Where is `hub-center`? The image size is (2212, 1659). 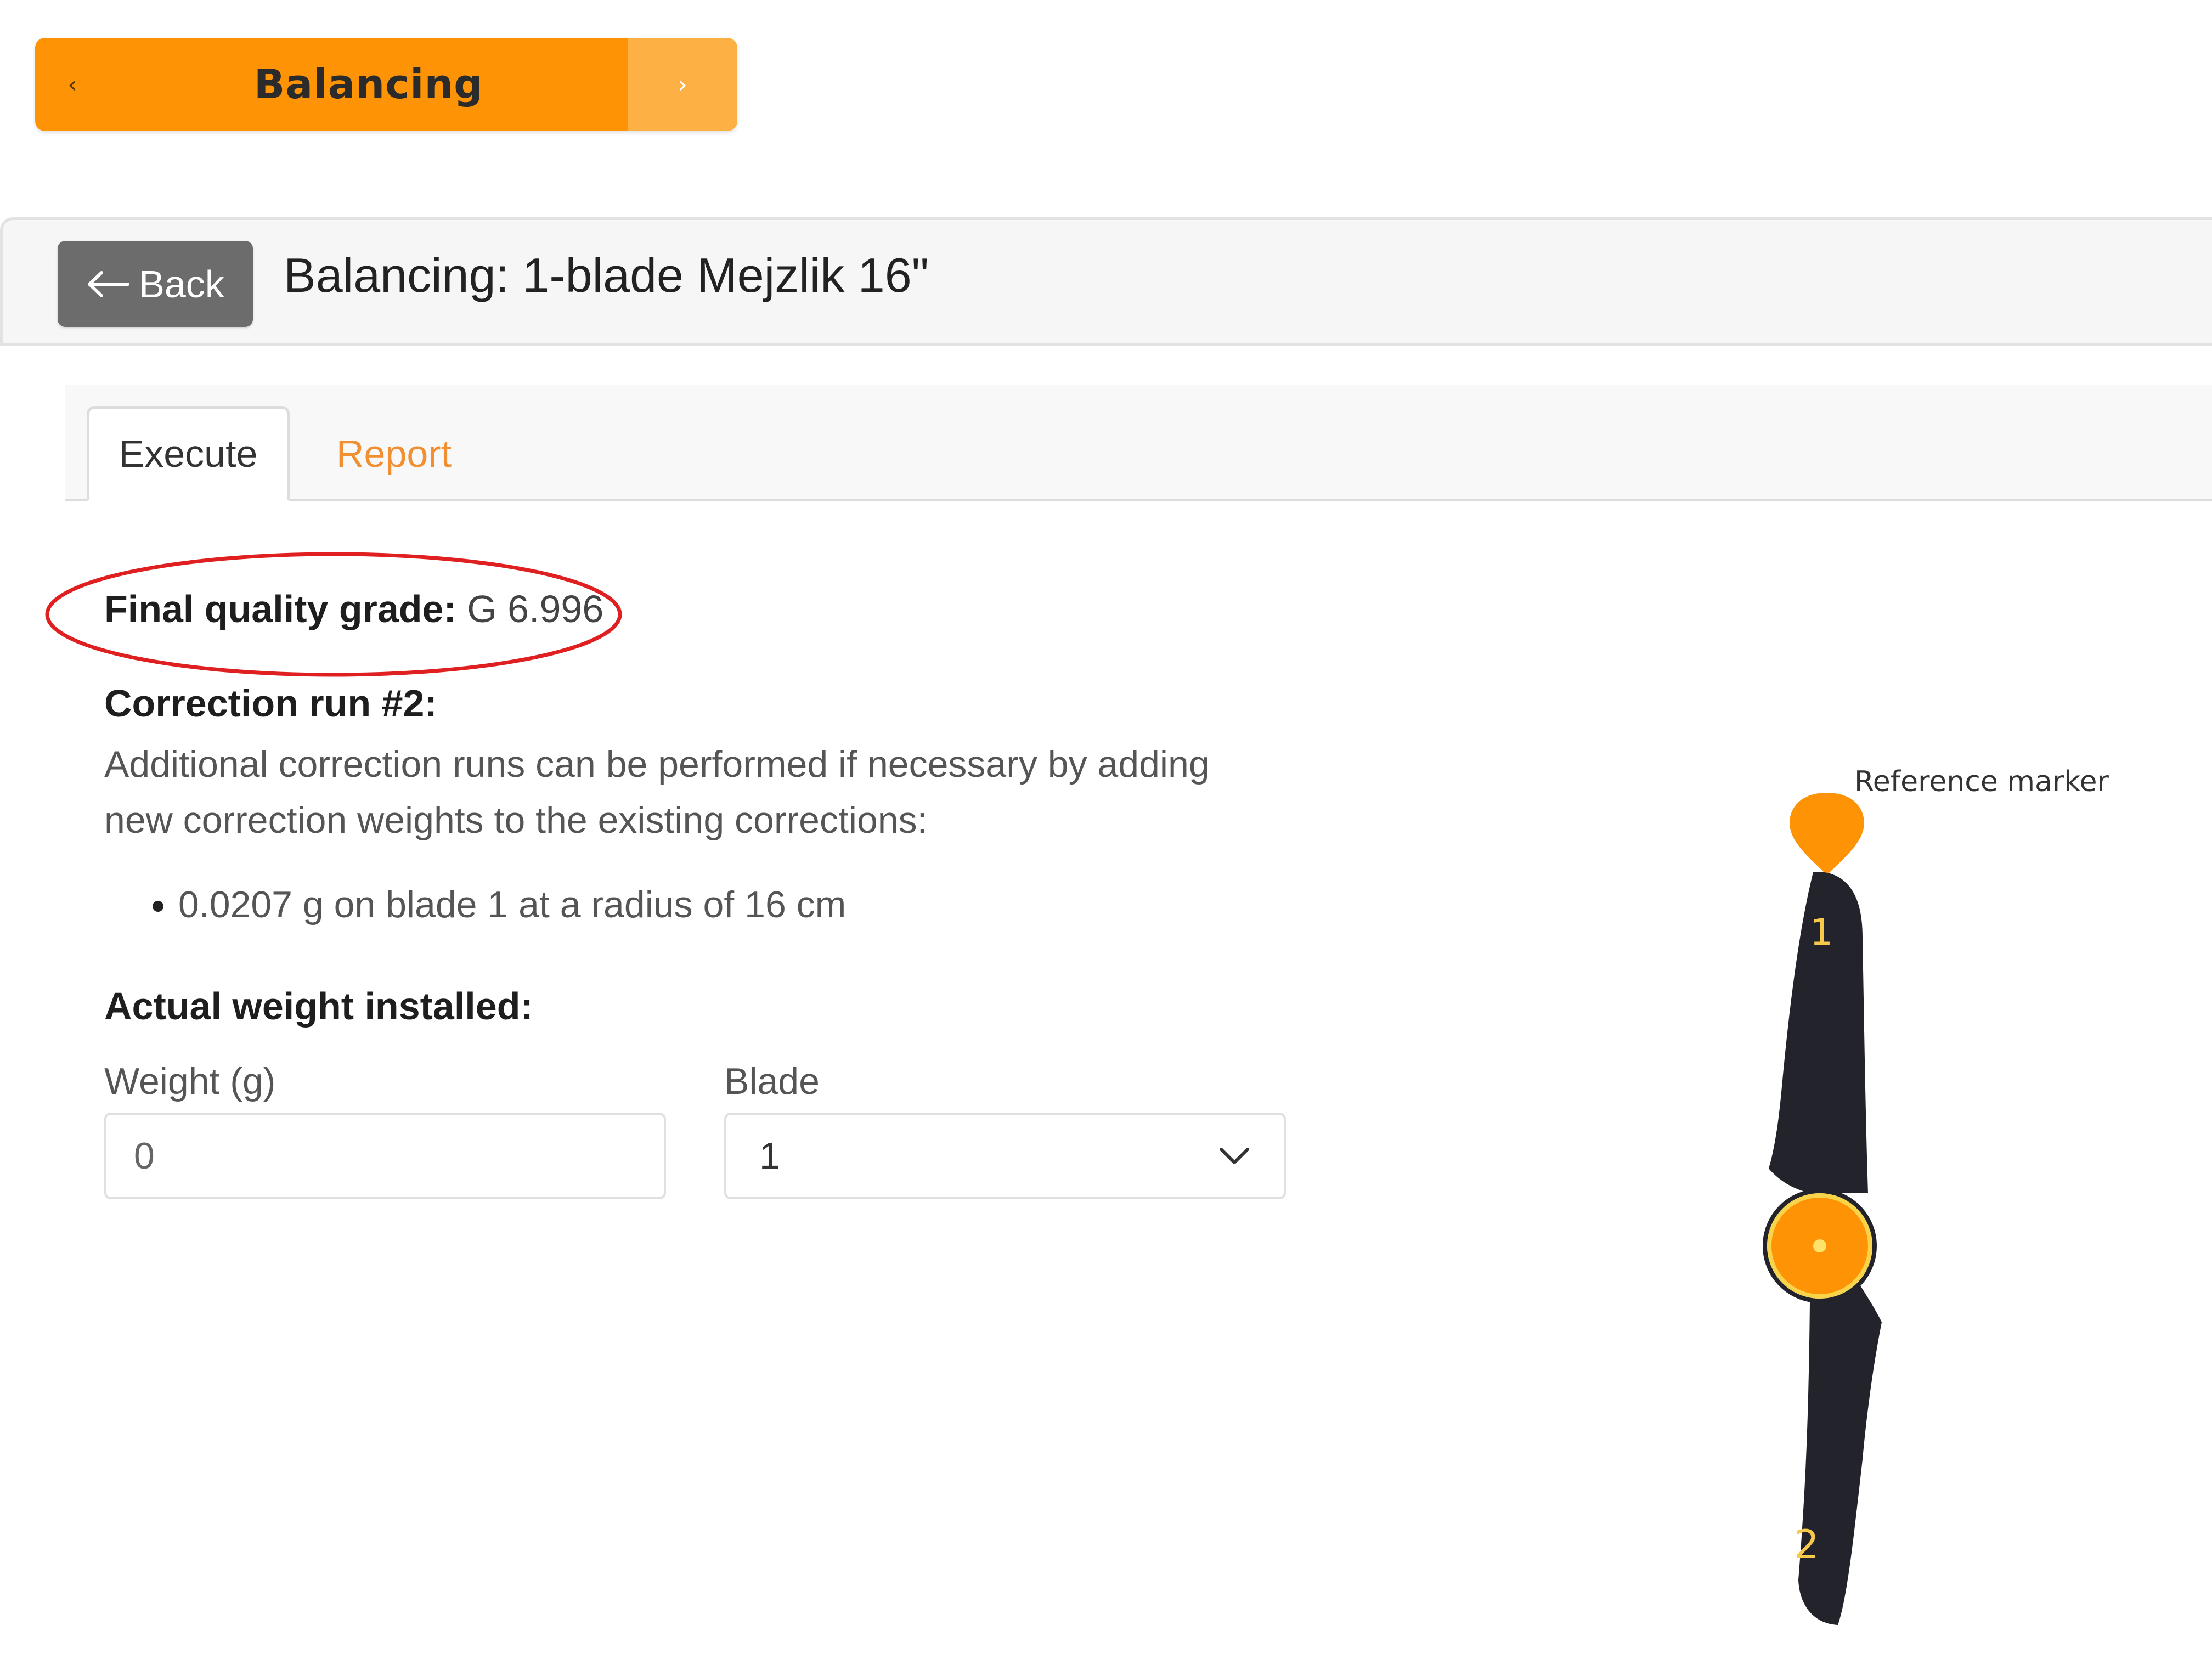 hub-center is located at coordinates (1819, 1245).